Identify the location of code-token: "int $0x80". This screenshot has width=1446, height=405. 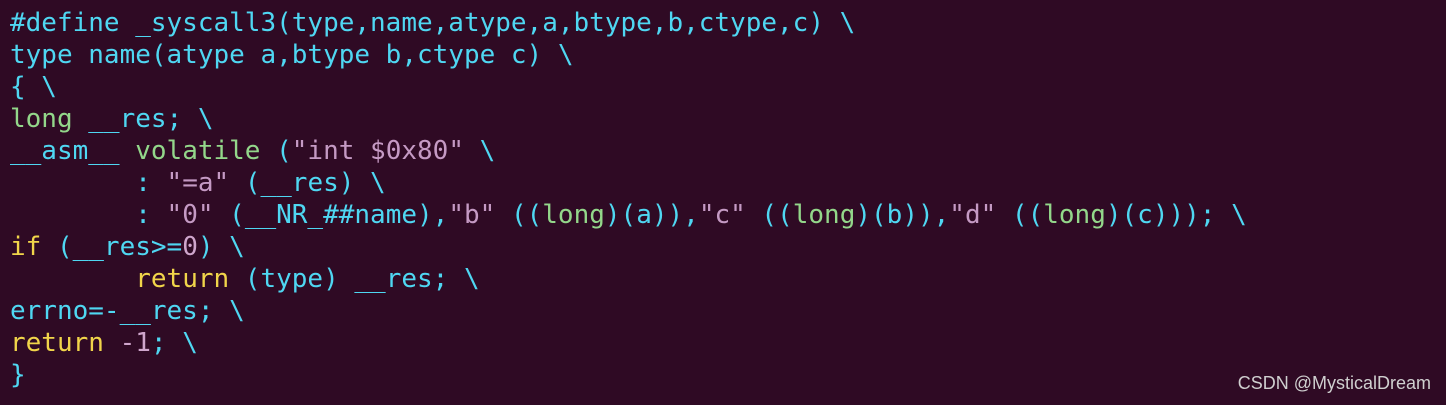
(377, 151).